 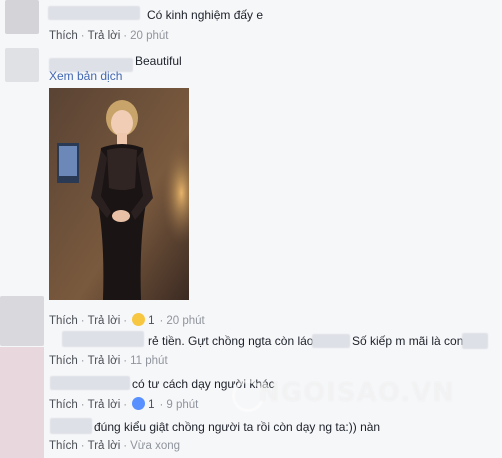 I want to click on comment-text-part: rẻ tiền. Gựt chồng ngta còn láo, so click(x=231, y=341).